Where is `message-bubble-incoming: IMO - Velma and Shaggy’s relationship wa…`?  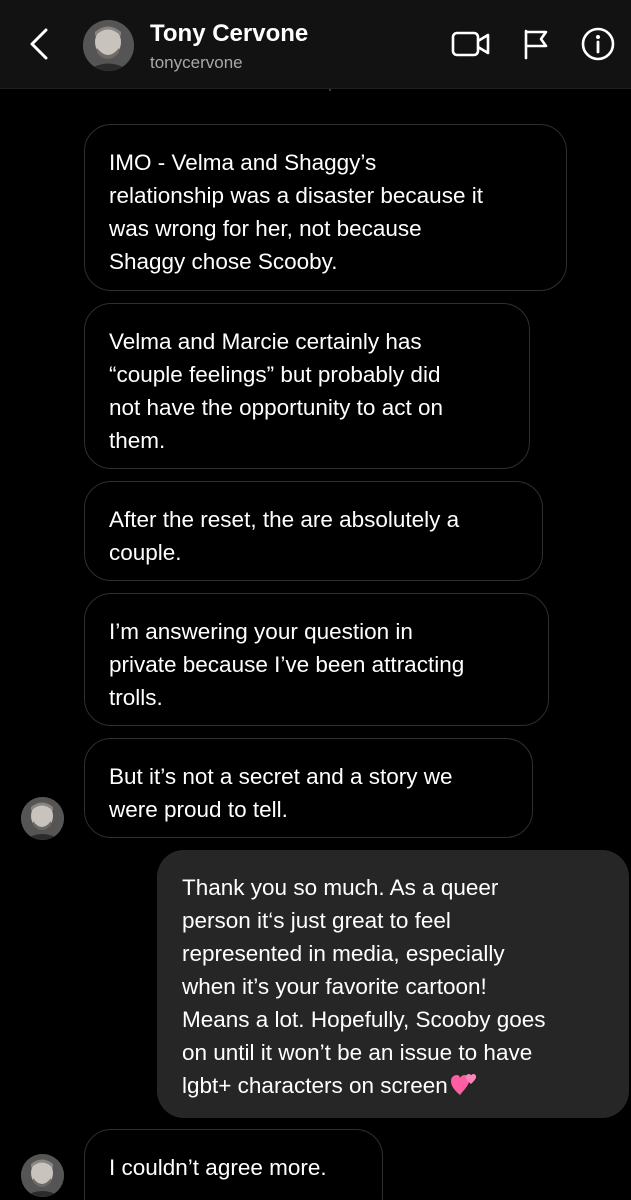
message-bubble-incoming: IMO - Velma and Shaggy’s relationship wa… is located at coordinates (325, 207).